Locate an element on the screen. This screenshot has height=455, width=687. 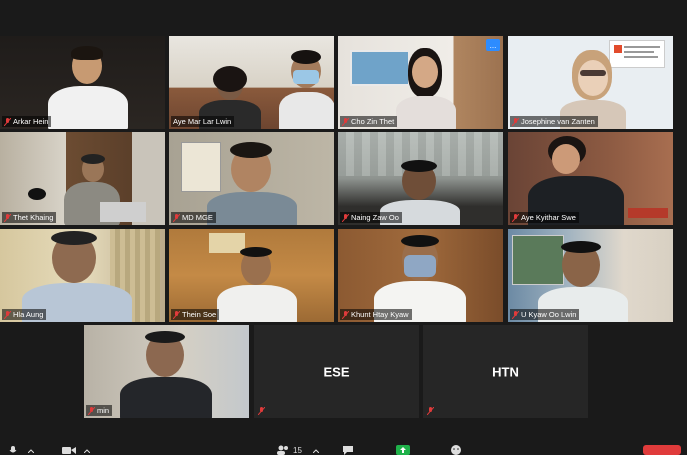
name-tag: Josephine van Zanten is located at coordinates (554, 121).